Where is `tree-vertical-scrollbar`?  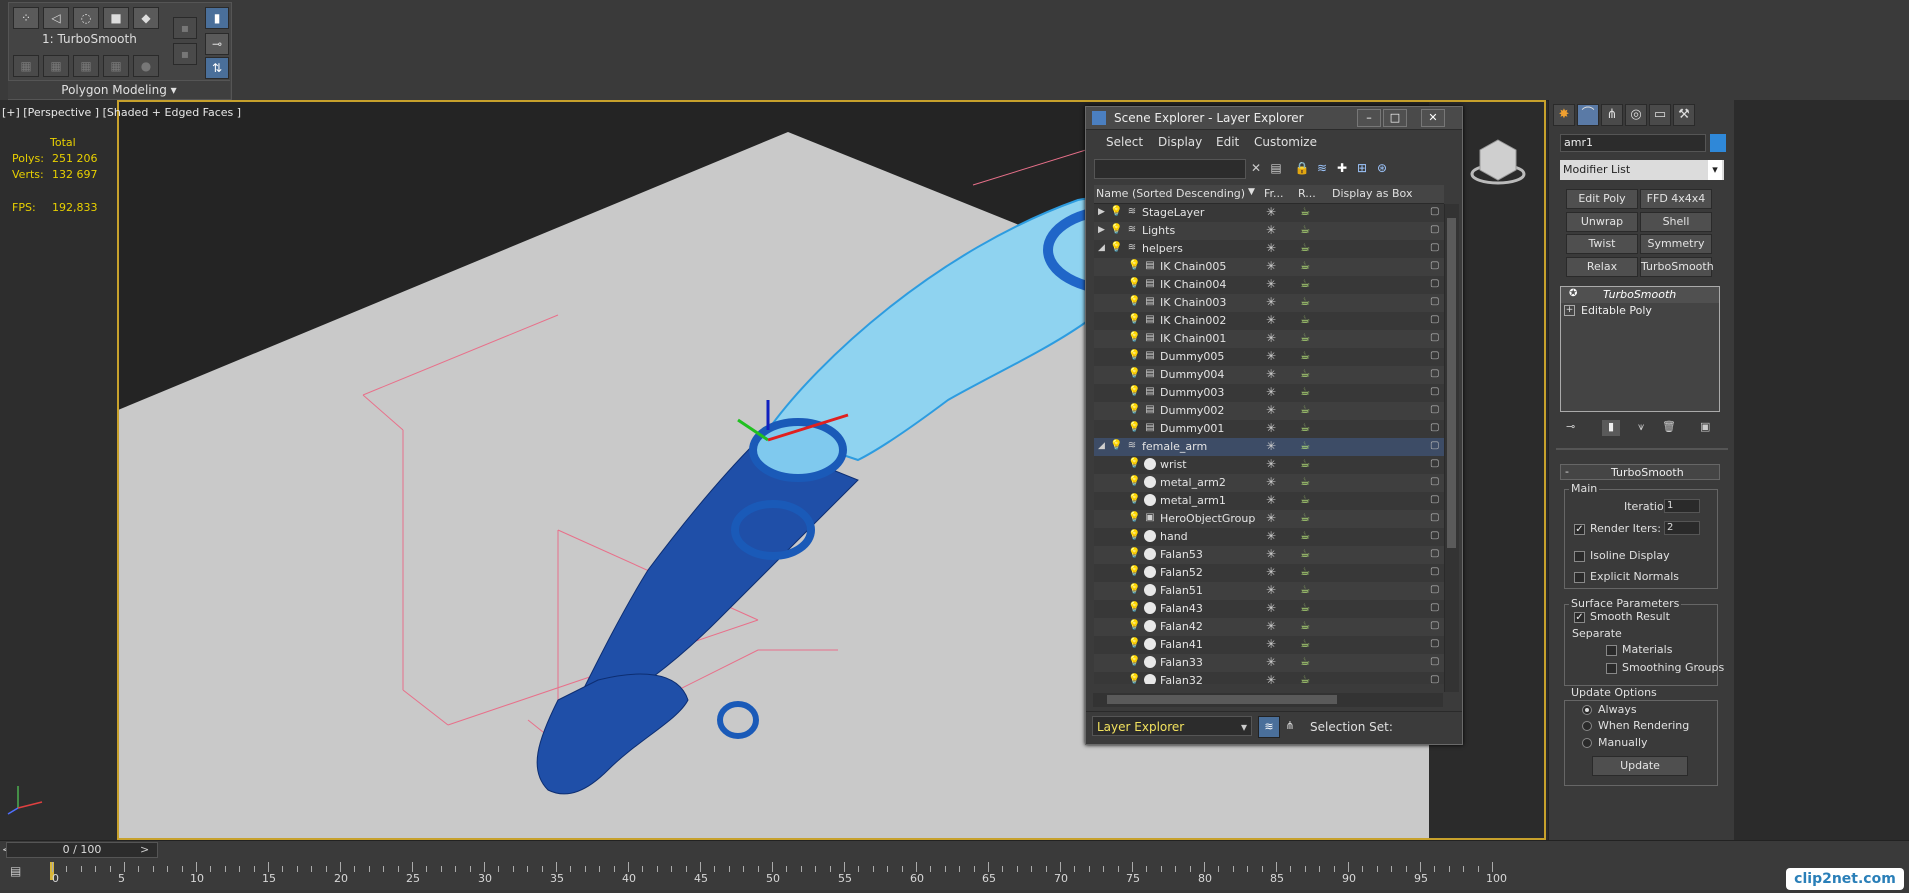 tree-vertical-scrollbar is located at coordinates (1451, 448).